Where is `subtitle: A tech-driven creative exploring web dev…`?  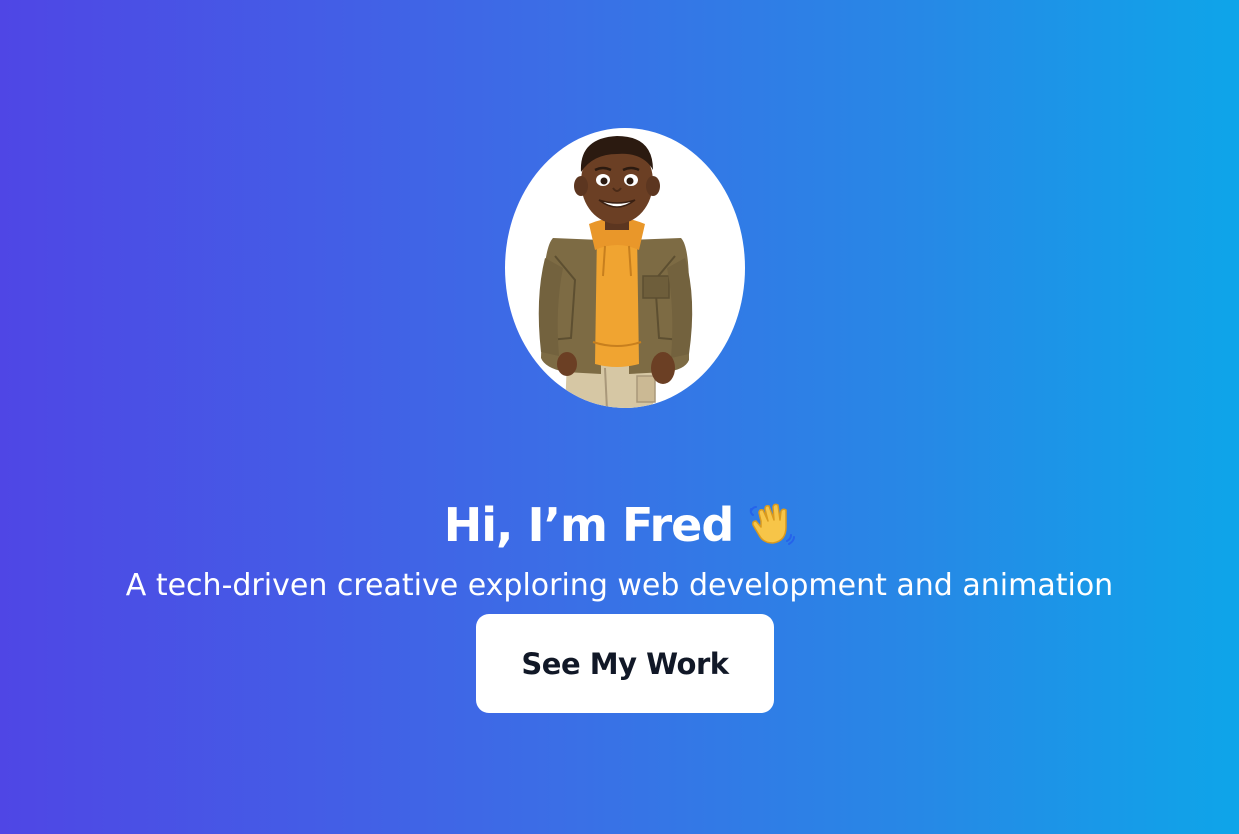
subtitle: A tech-driven creative exploring web dev… is located at coordinates (619, 585).